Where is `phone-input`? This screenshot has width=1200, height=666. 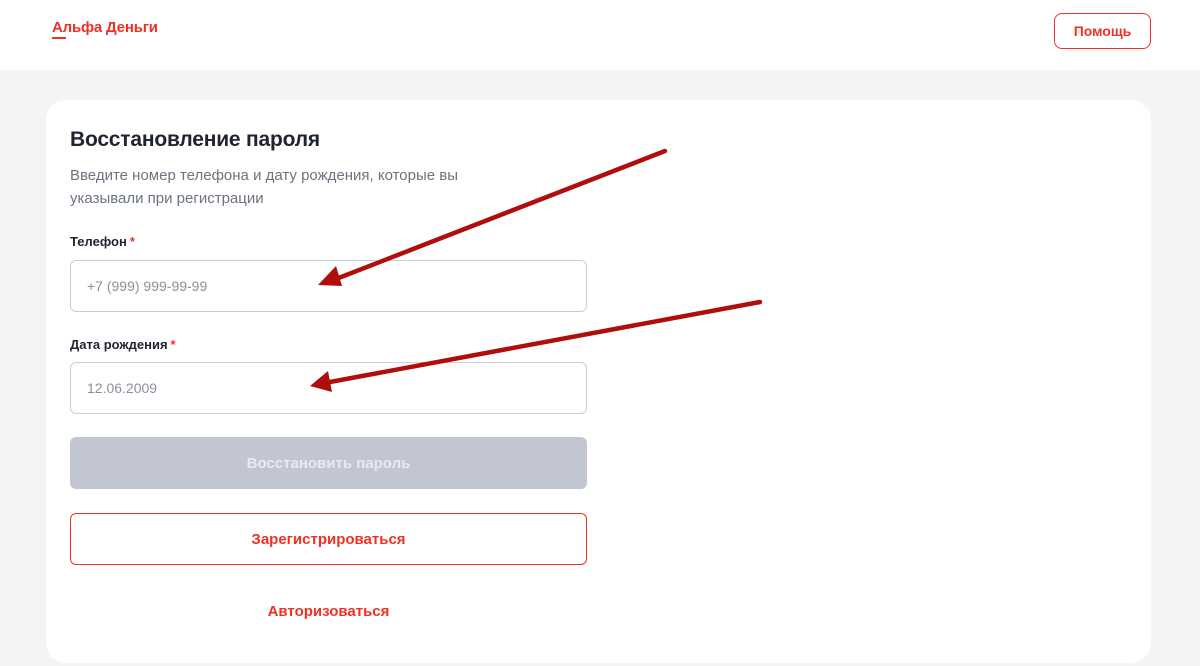
phone-input is located at coordinates (336, 286).